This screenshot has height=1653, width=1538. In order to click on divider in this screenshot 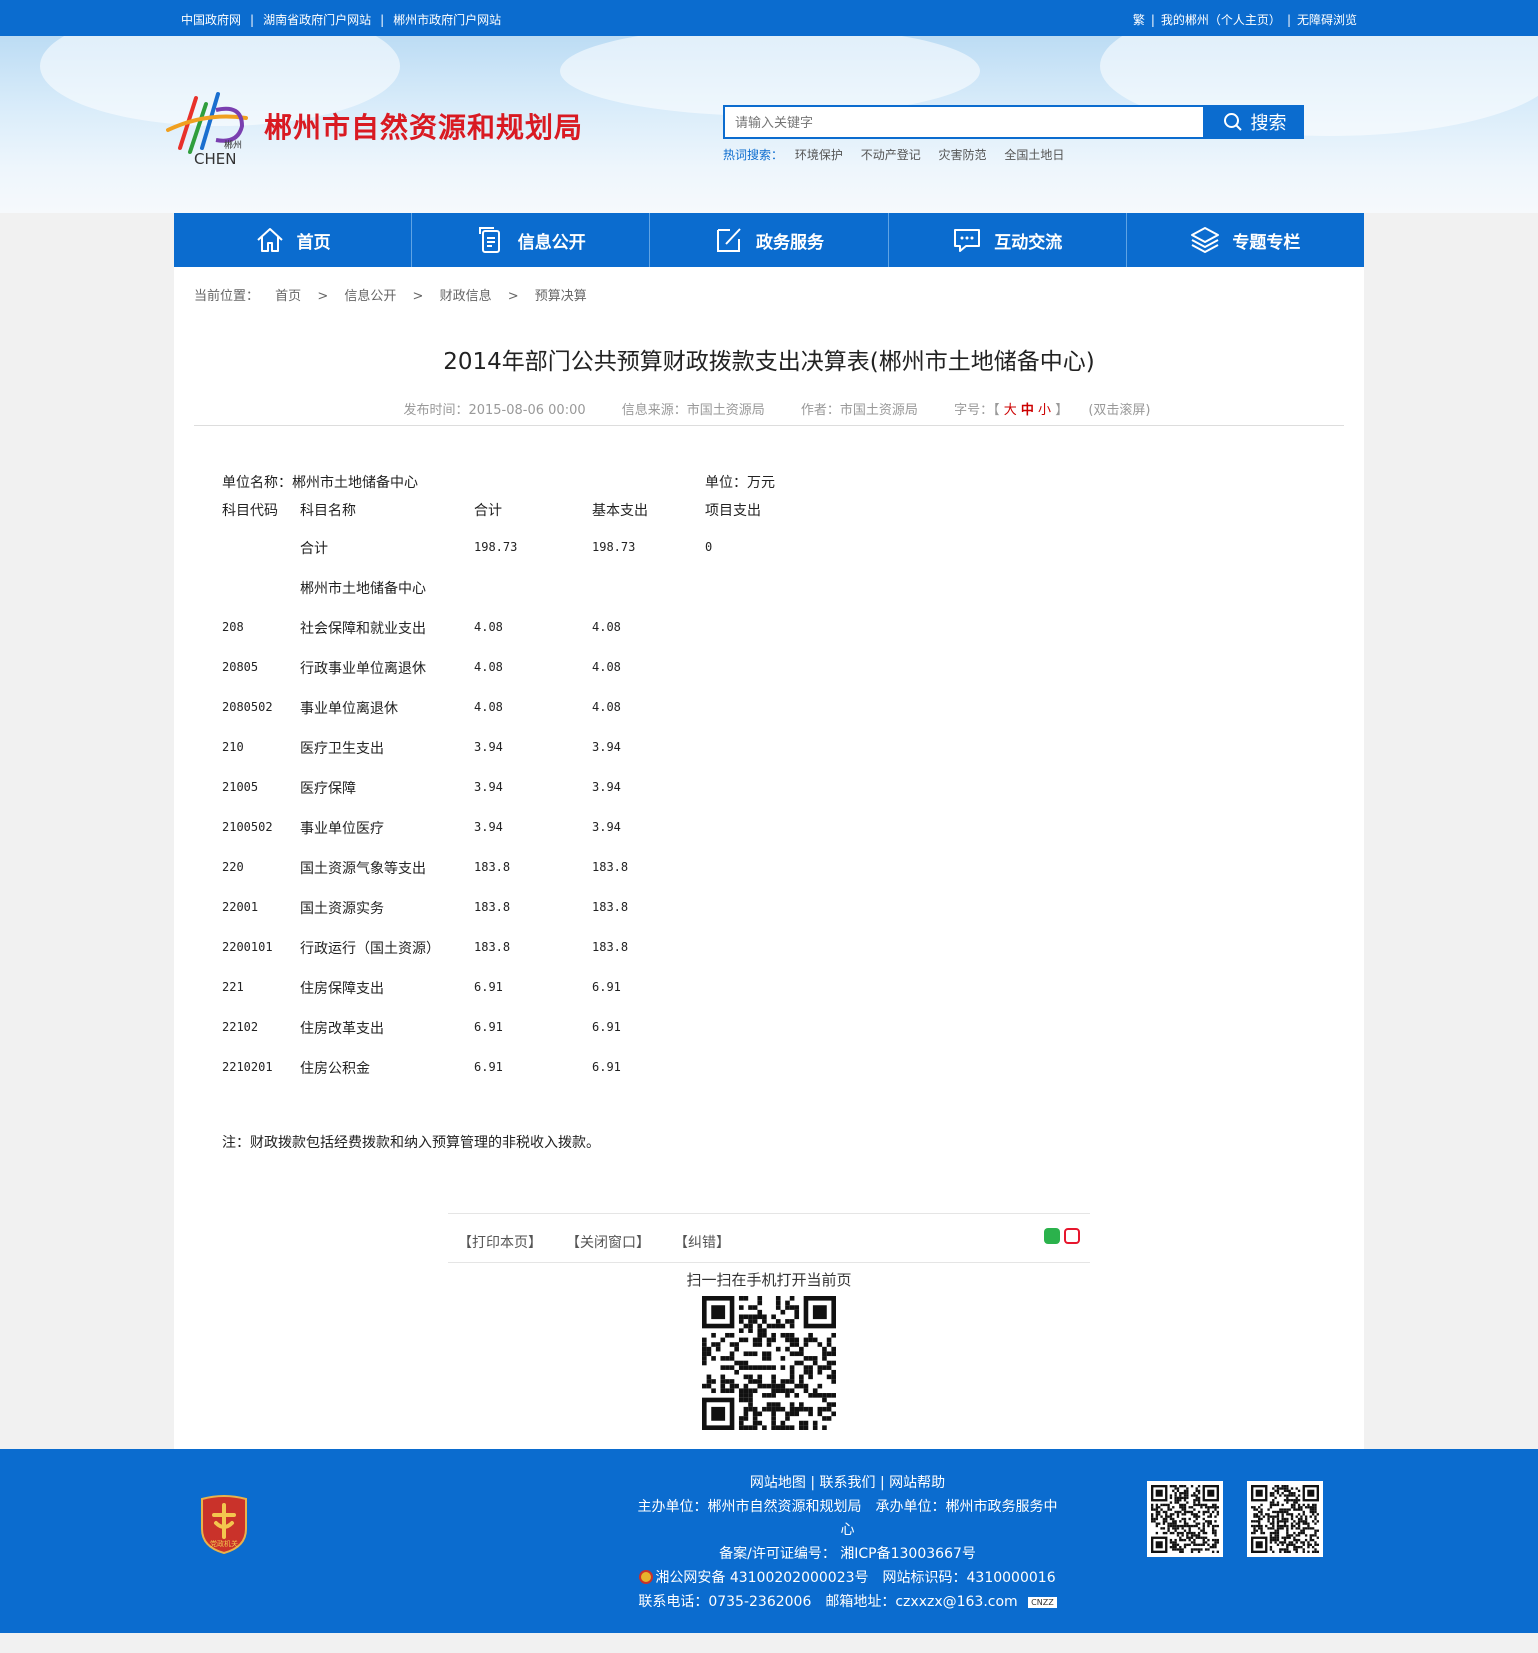, I will do `click(769, 425)`.